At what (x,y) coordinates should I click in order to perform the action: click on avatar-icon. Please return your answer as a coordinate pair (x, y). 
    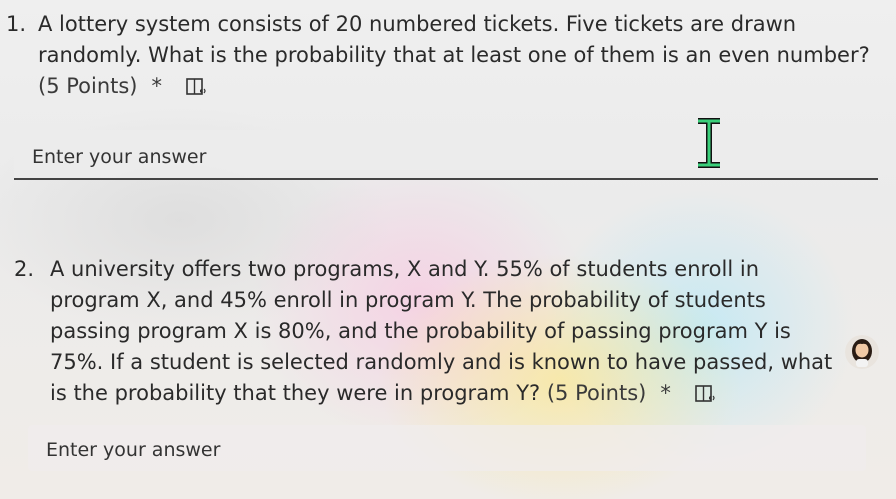
    Looking at the image, I should click on (862, 352).